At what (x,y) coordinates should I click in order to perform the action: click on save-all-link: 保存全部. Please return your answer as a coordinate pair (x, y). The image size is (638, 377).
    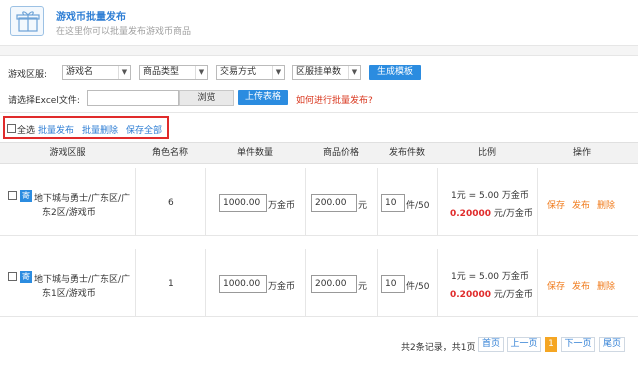
    Looking at the image, I should click on (144, 129).